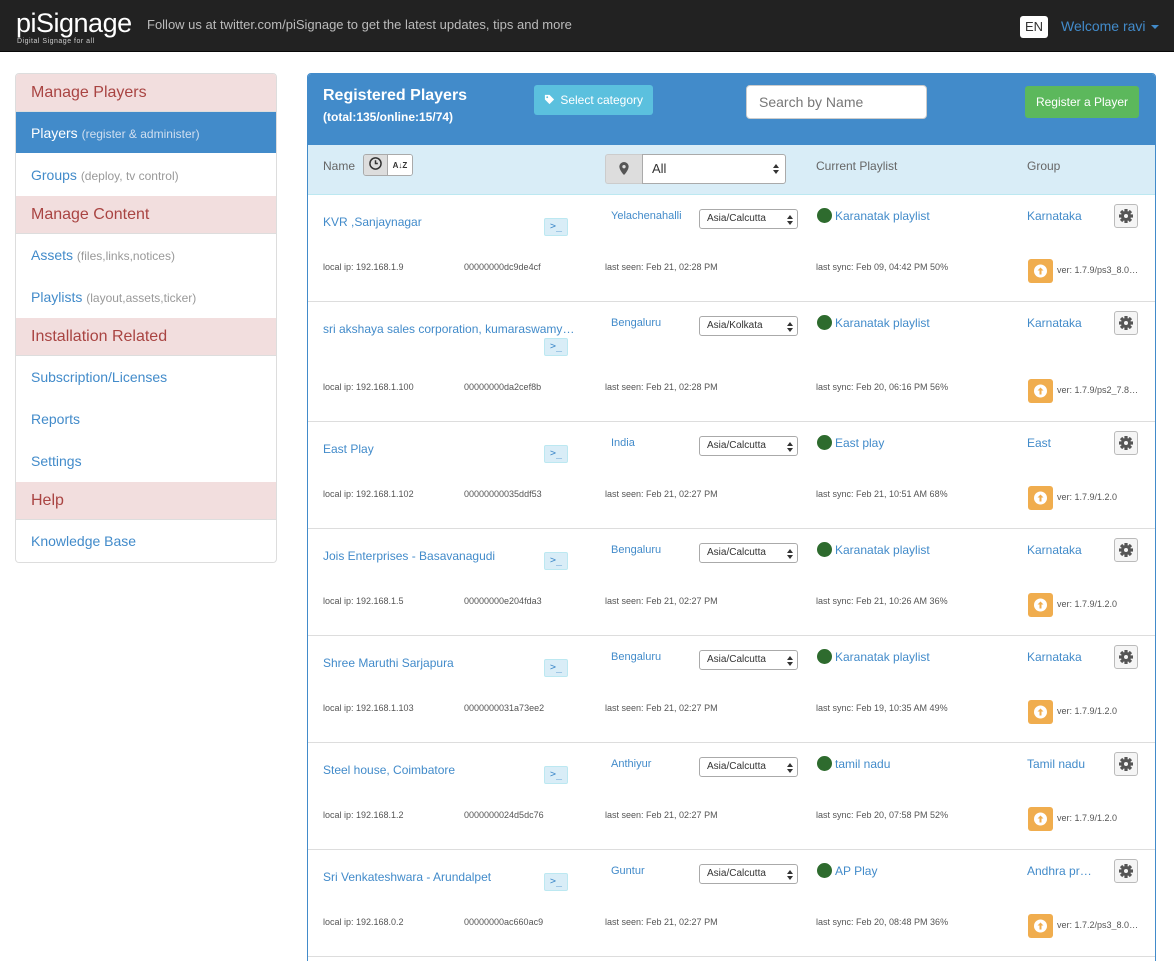  Describe the element at coordinates (339, 166) in the screenshot. I see `name-column-label: Name` at that location.